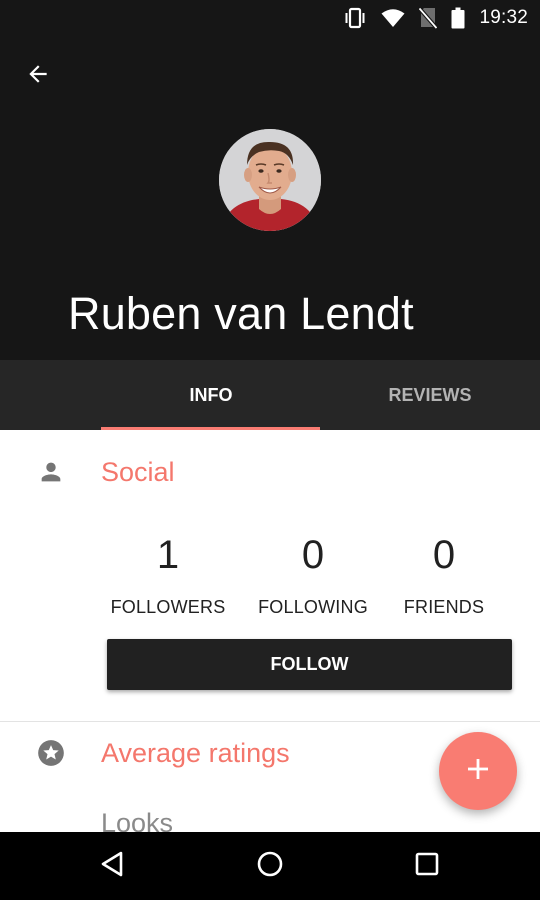 This screenshot has height=900, width=540. Describe the element at coordinates (444, 607) in the screenshot. I see `friends-label: FRIENDS` at that location.